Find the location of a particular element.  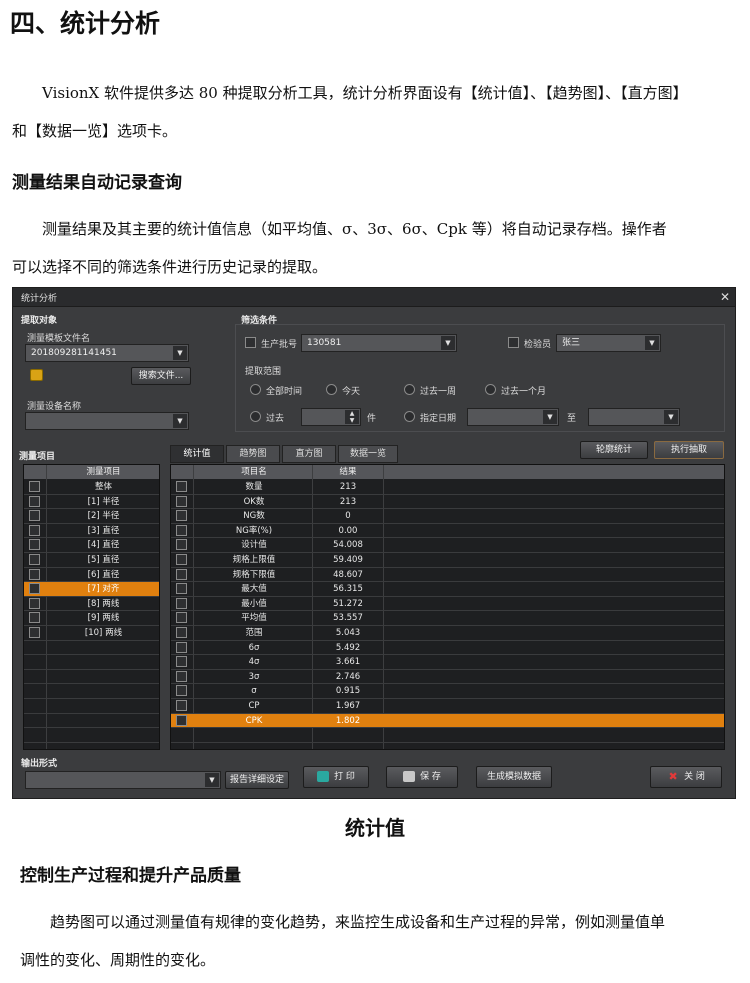

stats-table-row: NG数 0 is located at coordinates (447, 516).